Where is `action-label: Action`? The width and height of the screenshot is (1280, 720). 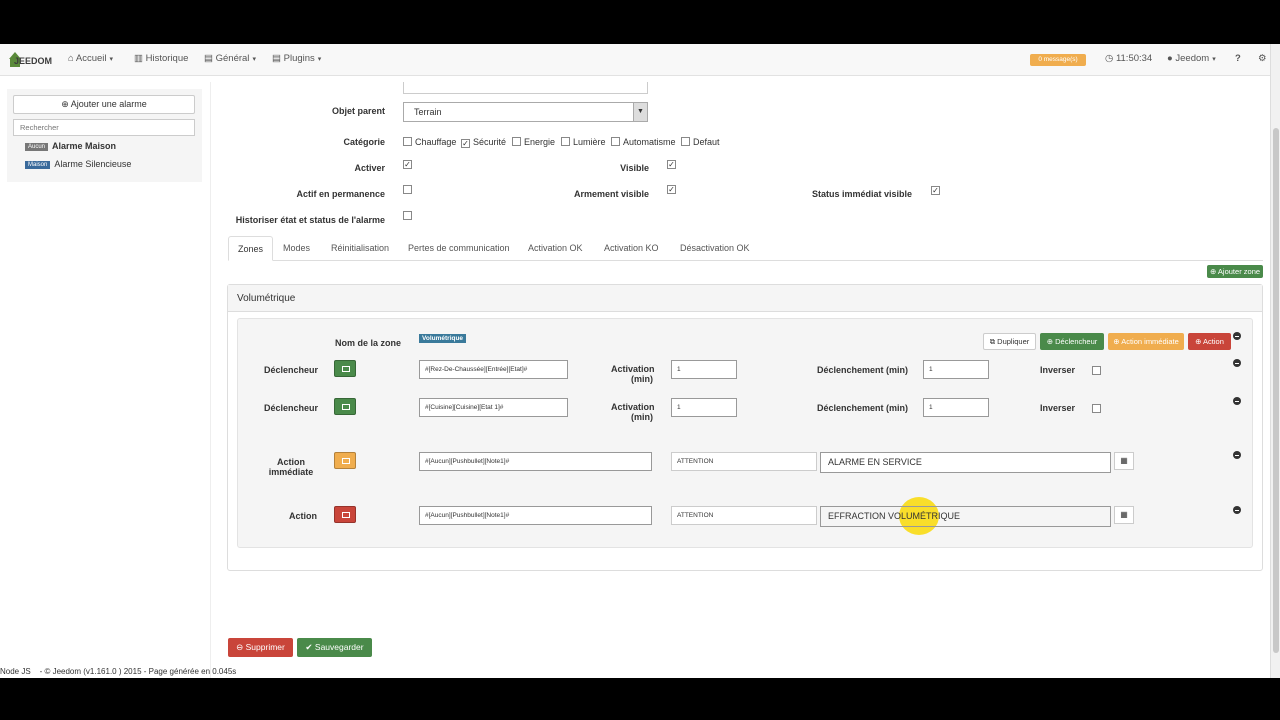 action-label: Action is located at coordinates (303, 516).